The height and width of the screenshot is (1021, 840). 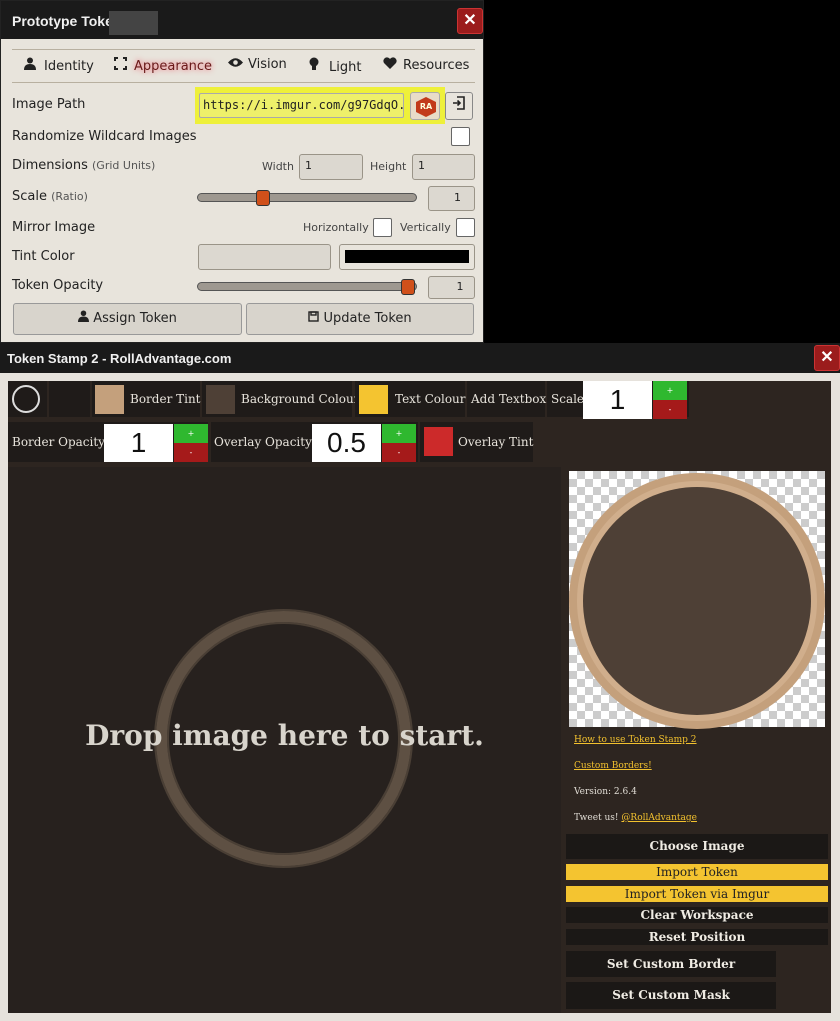 What do you see at coordinates (373, 399) in the screenshot?
I see `text-colour-swatch` at bounding box center [373, 399].